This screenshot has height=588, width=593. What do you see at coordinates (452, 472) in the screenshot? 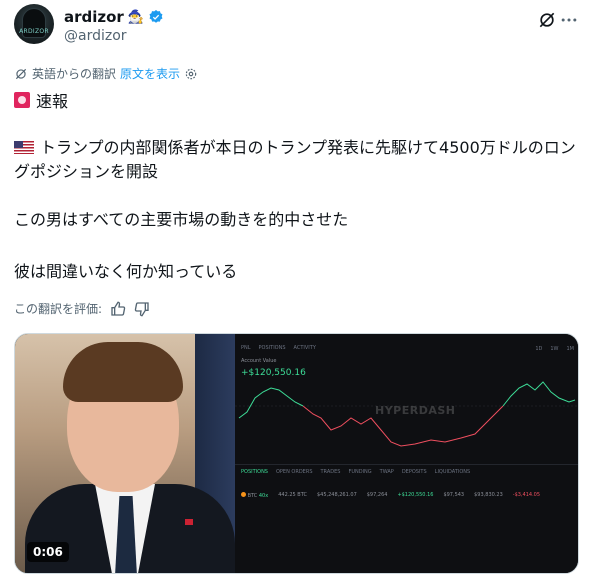
I see `positions-tab: LIQUIDATIONS` at bounding box center [452, 472].